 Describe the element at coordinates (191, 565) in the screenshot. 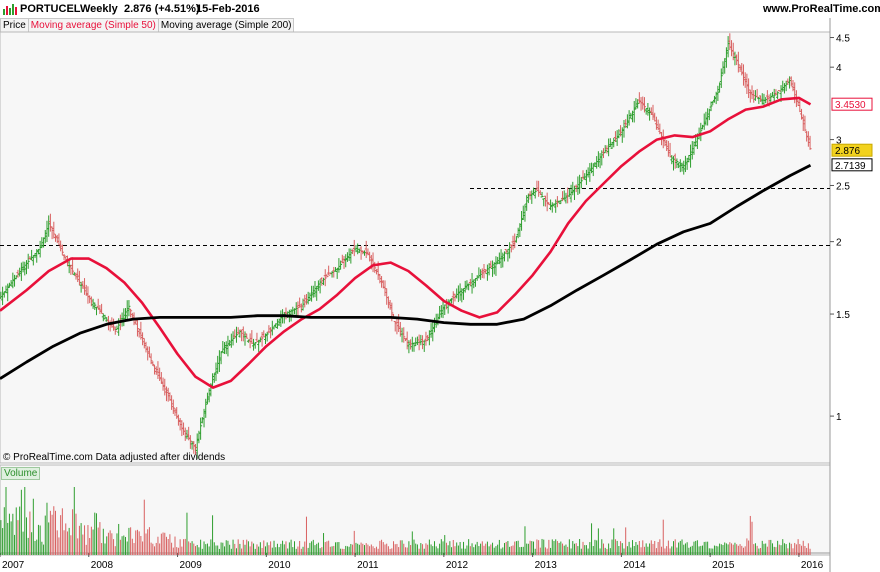

I see `x-tick-label: 2009` at that location.